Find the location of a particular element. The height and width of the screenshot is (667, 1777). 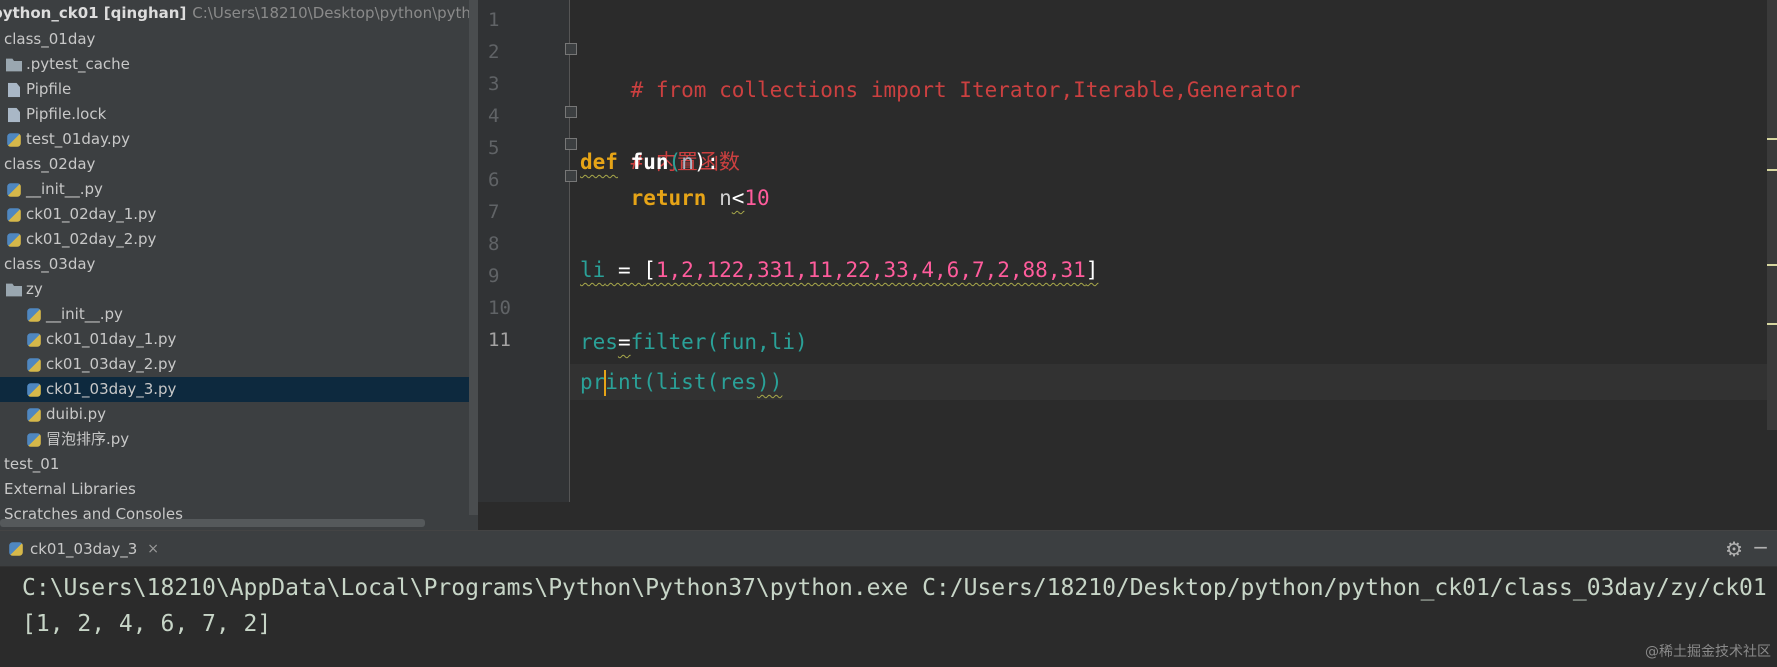

tree-item-label: test_01day.py is located at coordinates (78, 139).